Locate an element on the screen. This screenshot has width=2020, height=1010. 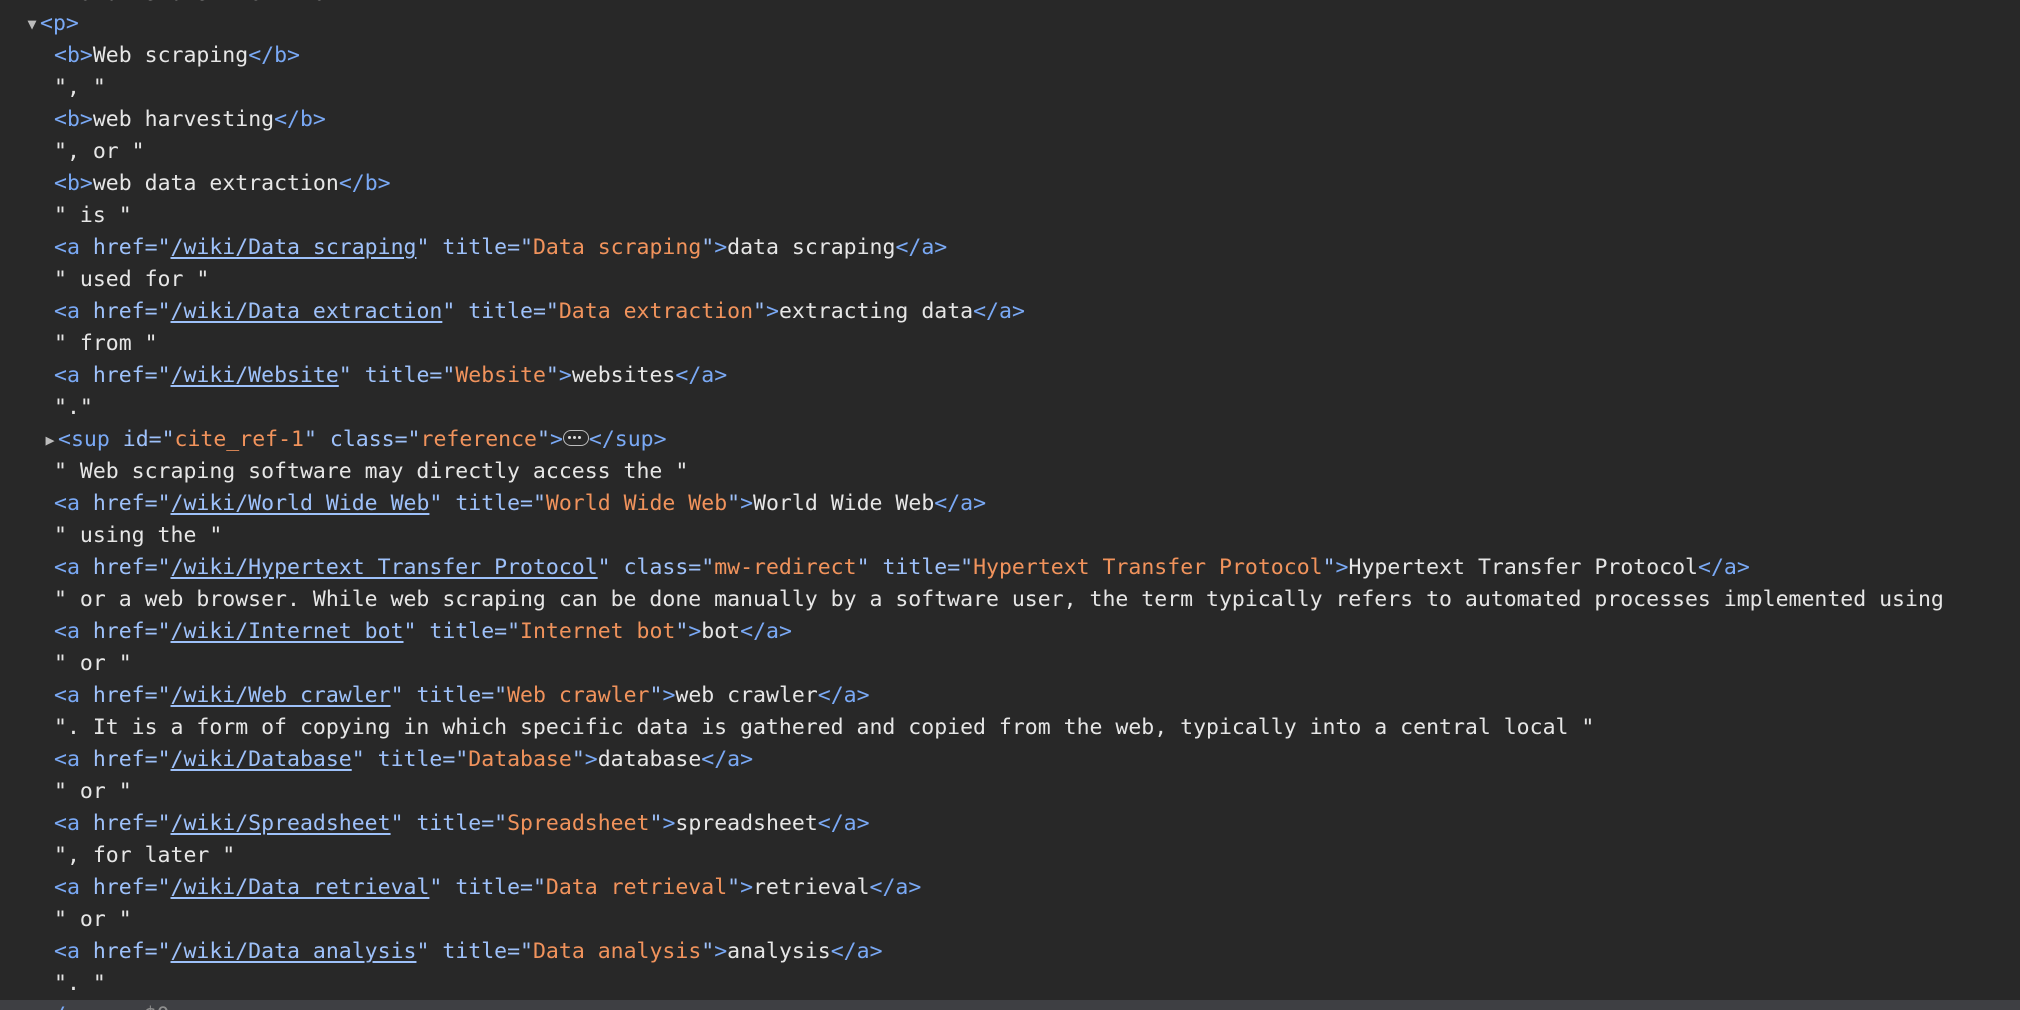
href-link: /wiki/Internet_bot is located at coordinates (287, 631).